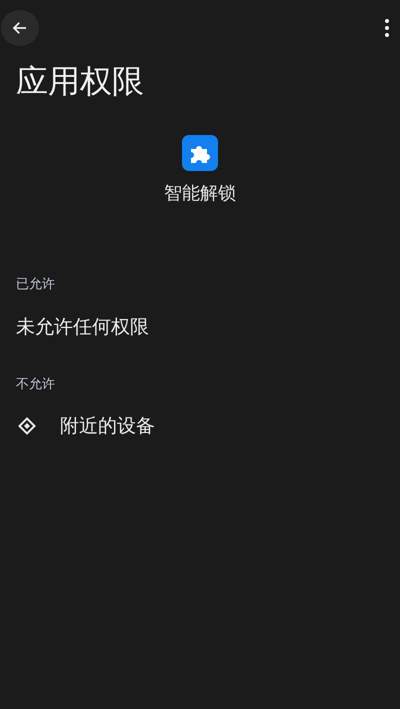 This screenshot has width=400, height=709. What do you see at coordinates (35, 284) in the screenshot?
I see `section-header: 已允许` at bounding box center [35, 284].